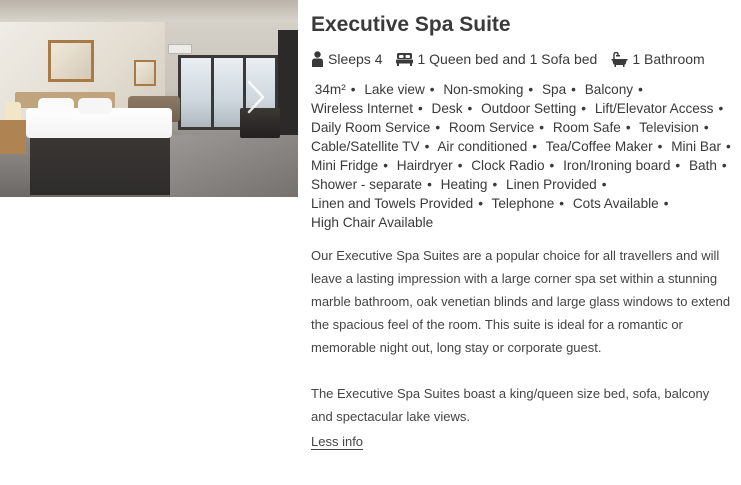 The height and width of the screenshot is (485, 741). Describe the element at coordinates (654, 108) in the screenshot. I see `feature-item: Lift/Elevator Access` at that location.